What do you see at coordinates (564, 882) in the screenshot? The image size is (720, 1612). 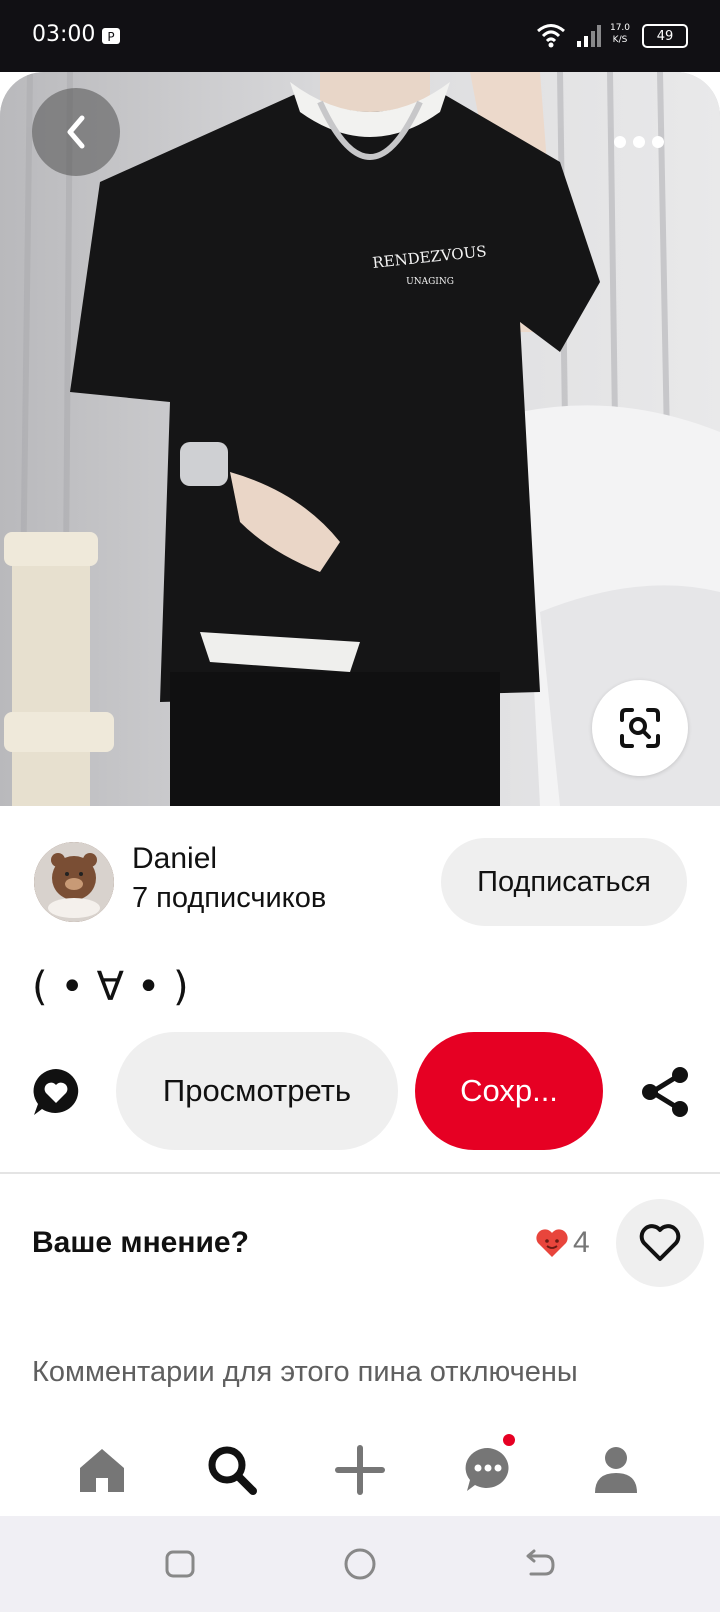 I see `follow-button: Подписаться` at bounding box center [564, 882].